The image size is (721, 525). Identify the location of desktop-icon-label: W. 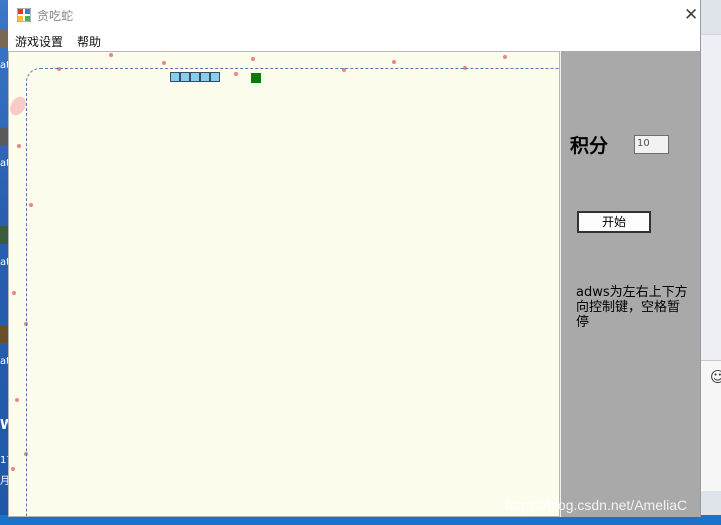
(7, 425).